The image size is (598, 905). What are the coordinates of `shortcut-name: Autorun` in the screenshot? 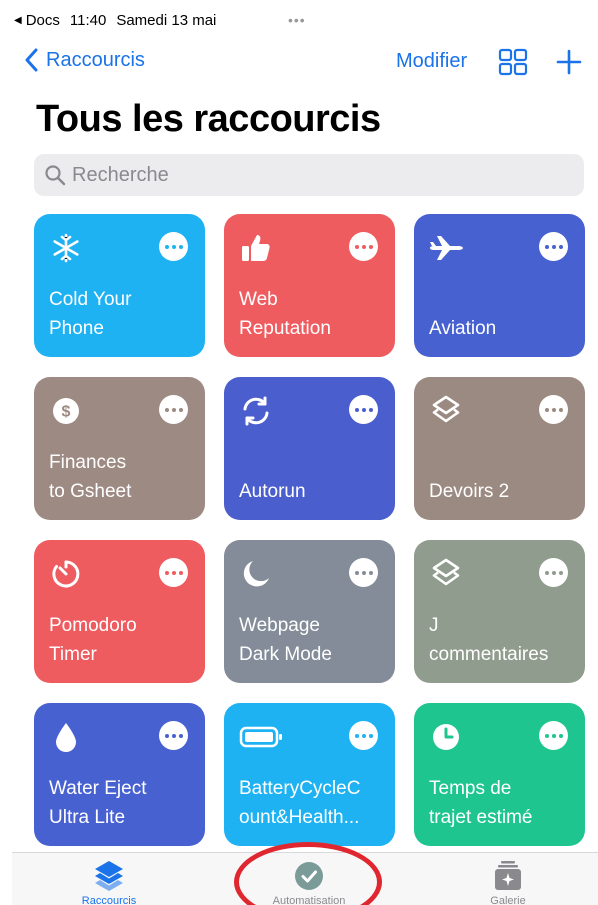 It's located at (272, 491).